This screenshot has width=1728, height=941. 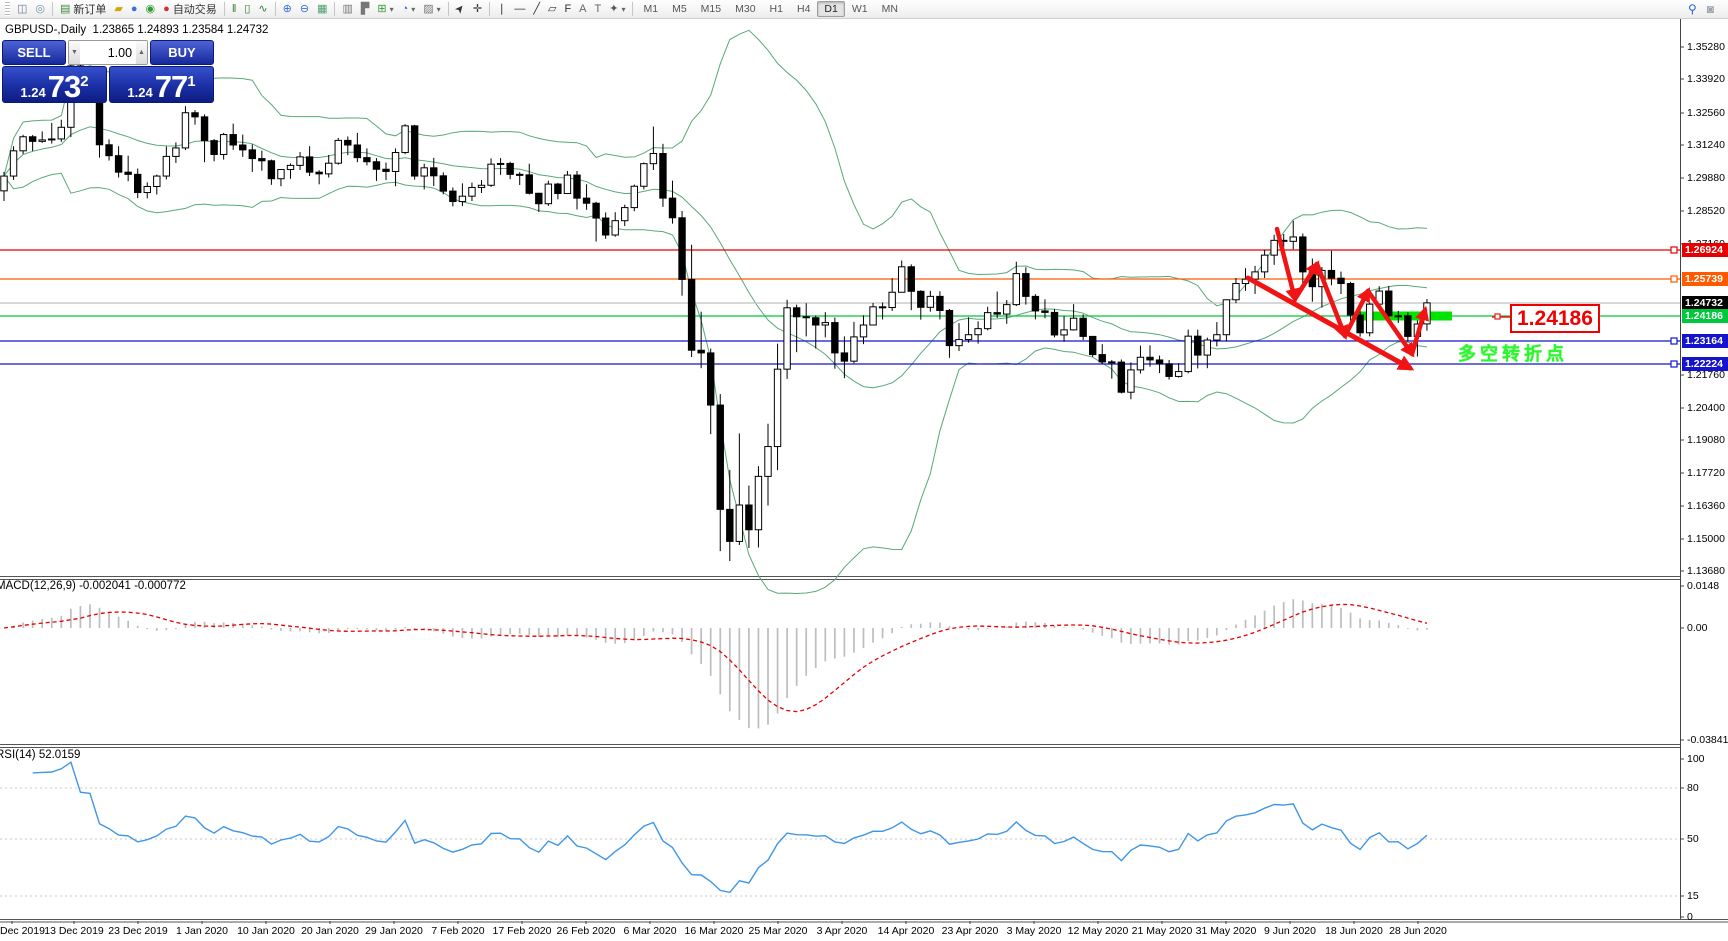 I want to click on timeframe-h4-button: H4, so click(x=803, y=9).